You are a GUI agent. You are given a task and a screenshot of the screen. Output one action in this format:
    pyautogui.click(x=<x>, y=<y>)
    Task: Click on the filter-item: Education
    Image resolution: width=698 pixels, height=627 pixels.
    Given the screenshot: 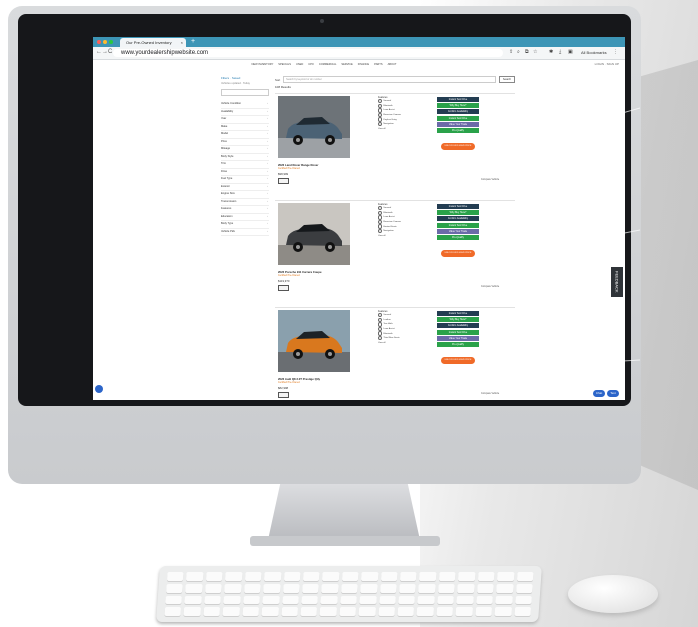 What is the action you would take?
    pyautogui.click(x=245, y=217)
    